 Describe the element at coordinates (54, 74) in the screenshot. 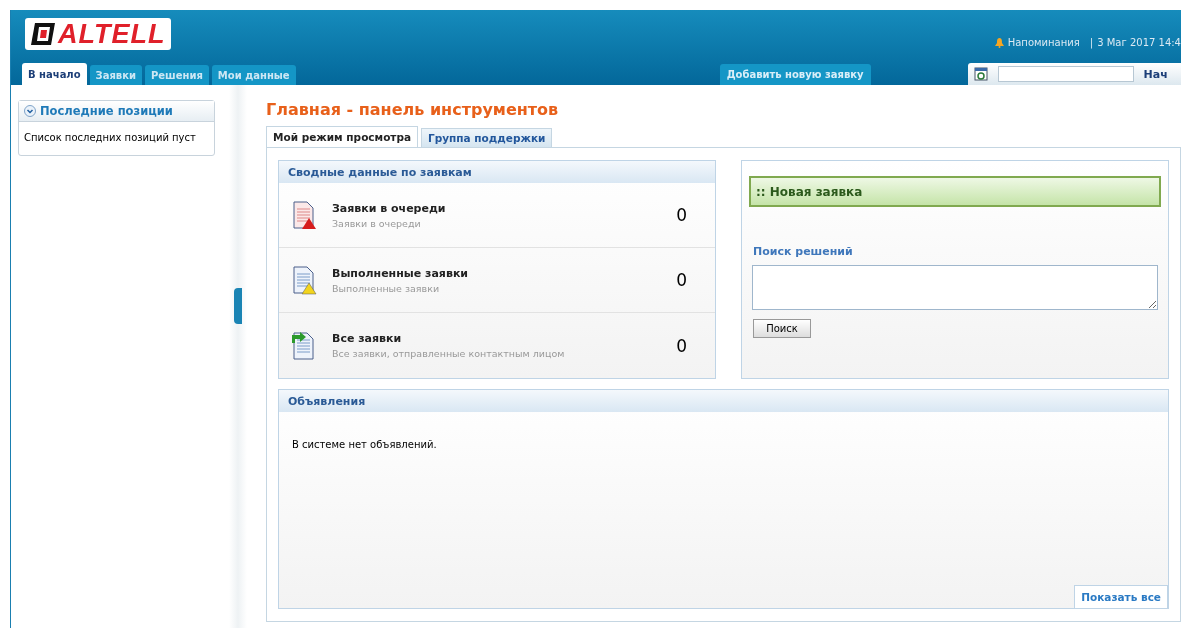

I see `nav-tab: В начало` at that location.